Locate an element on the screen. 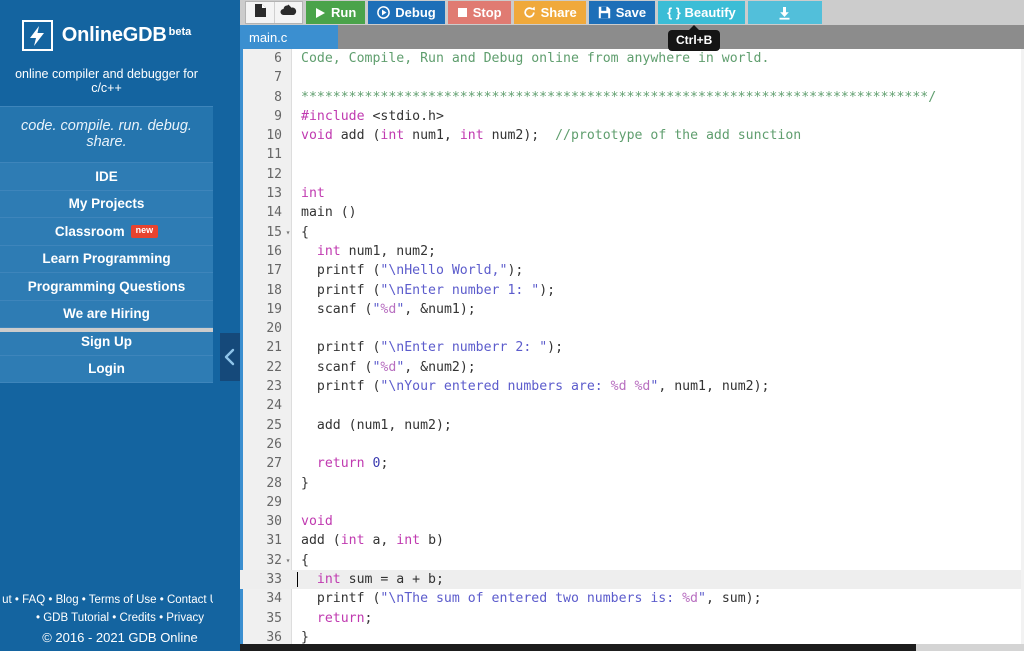  brand-header: OnlineGDB beta is located at coordinates (106, 33).